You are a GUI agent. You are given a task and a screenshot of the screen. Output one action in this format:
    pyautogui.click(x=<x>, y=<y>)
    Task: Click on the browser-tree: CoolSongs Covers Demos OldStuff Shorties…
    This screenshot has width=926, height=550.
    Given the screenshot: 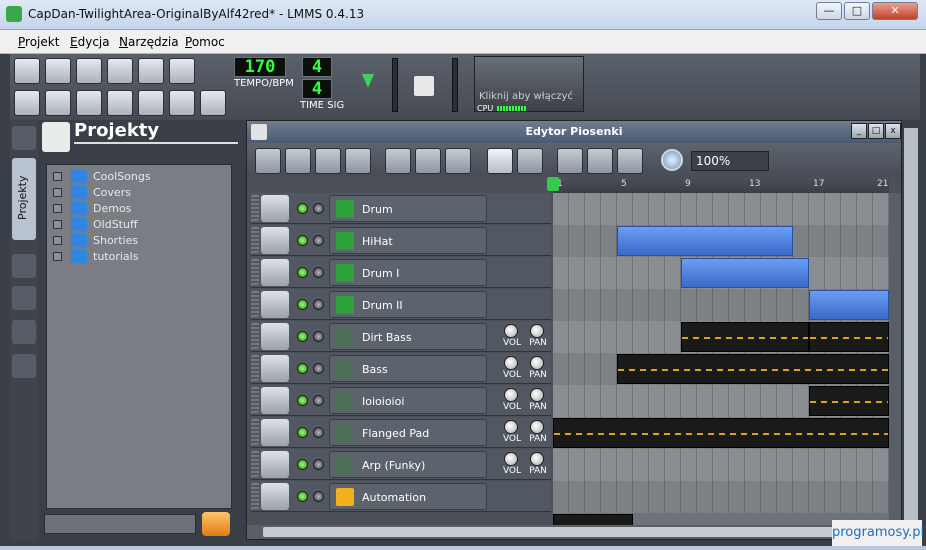 What is the action you would take?
    pyautogui.click(x=139, y=336)
    